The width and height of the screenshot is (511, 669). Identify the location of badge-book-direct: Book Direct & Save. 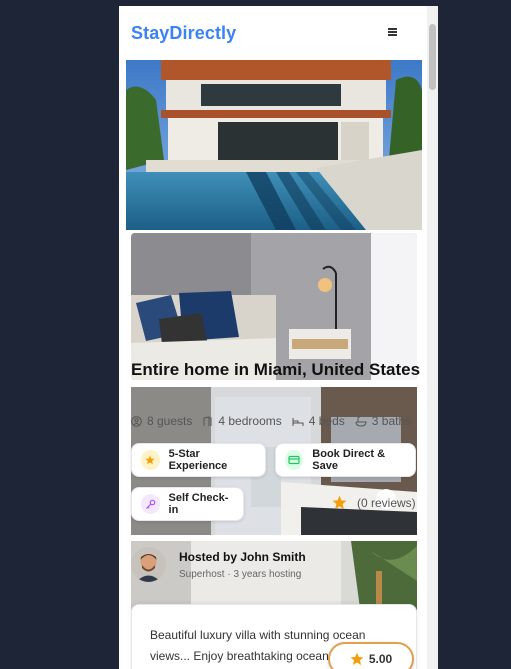
(345, 460).